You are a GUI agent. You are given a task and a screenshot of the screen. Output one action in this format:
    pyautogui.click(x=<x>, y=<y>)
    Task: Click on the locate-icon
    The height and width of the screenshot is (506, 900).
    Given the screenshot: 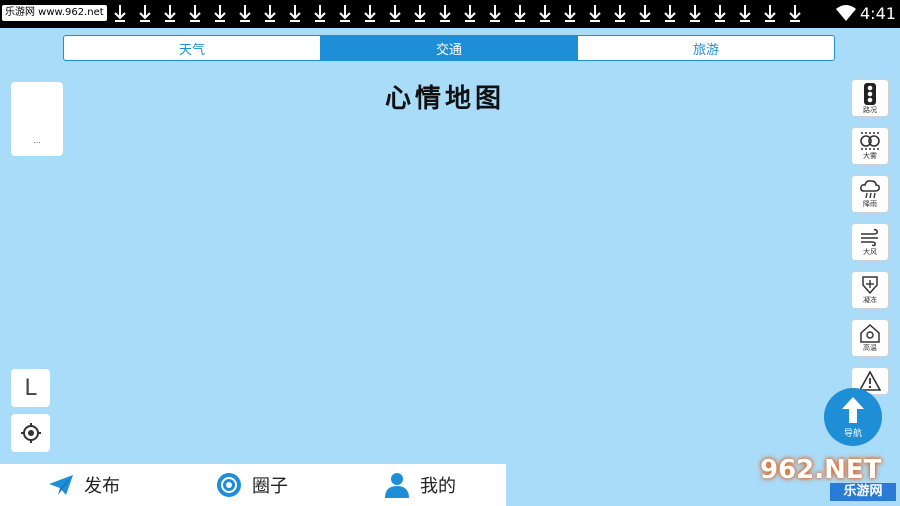 What is the action you would take?
    pyautogui.click(x=30, y=433)
    